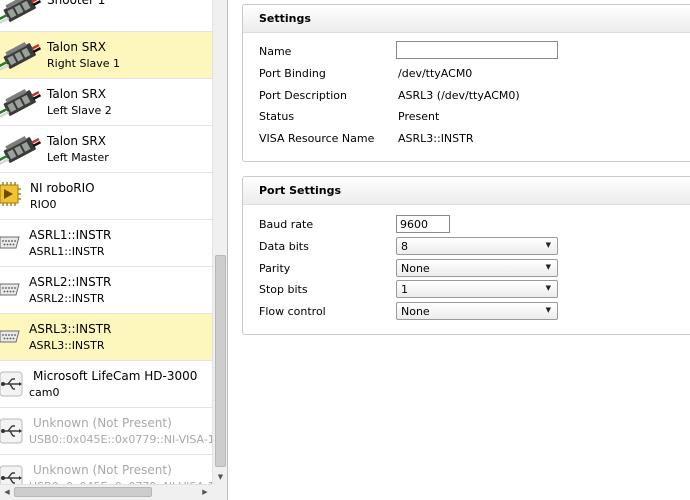 The height and width of the screenshot is (500, 690). Describe the element at coordinates (205, 492) in the screenshot. I see `scroll-right-arrow-icon: ▶` at that location.